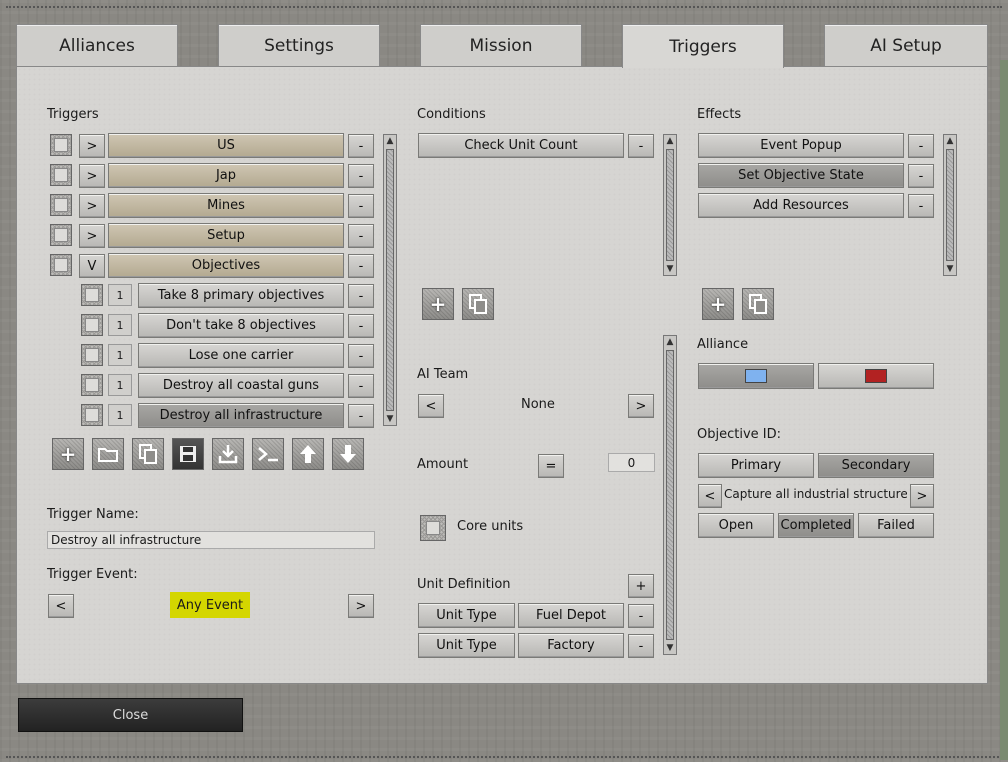 This screenshot has width=1008, height=762. What do you see at coordinates (571, 615) in the screenshot?
I see `unit-definition-value: Fuel Depot` at bounding box center [571, 615].